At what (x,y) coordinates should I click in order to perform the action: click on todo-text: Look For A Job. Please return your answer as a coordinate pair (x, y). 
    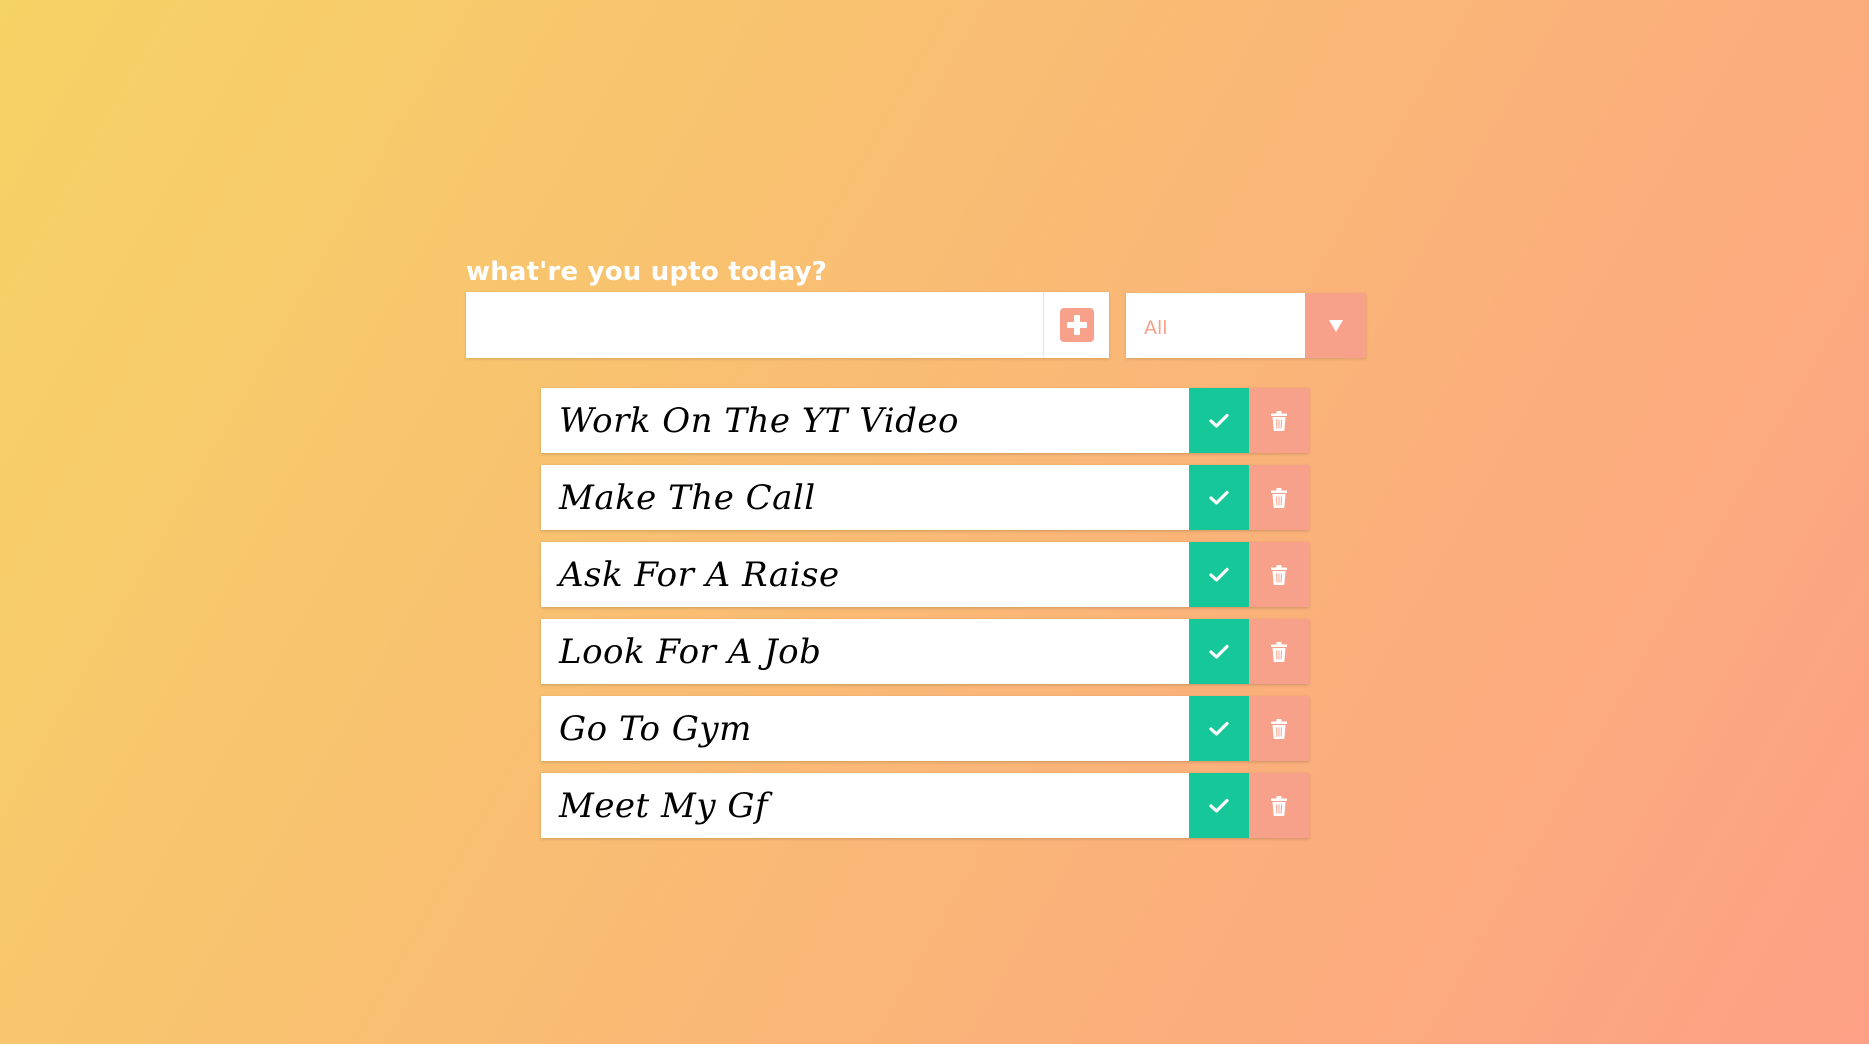
    Looking at the image, I should click on (690, 651).